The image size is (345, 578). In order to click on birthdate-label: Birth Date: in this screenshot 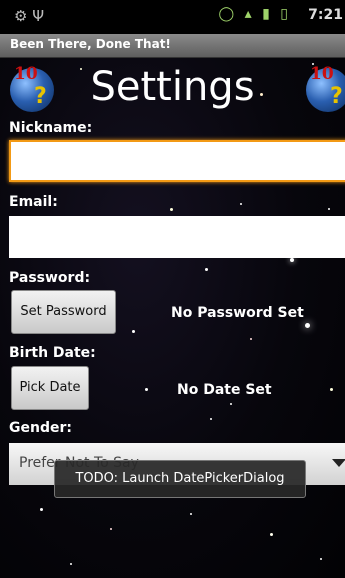, I will do `click(52, 353)`.